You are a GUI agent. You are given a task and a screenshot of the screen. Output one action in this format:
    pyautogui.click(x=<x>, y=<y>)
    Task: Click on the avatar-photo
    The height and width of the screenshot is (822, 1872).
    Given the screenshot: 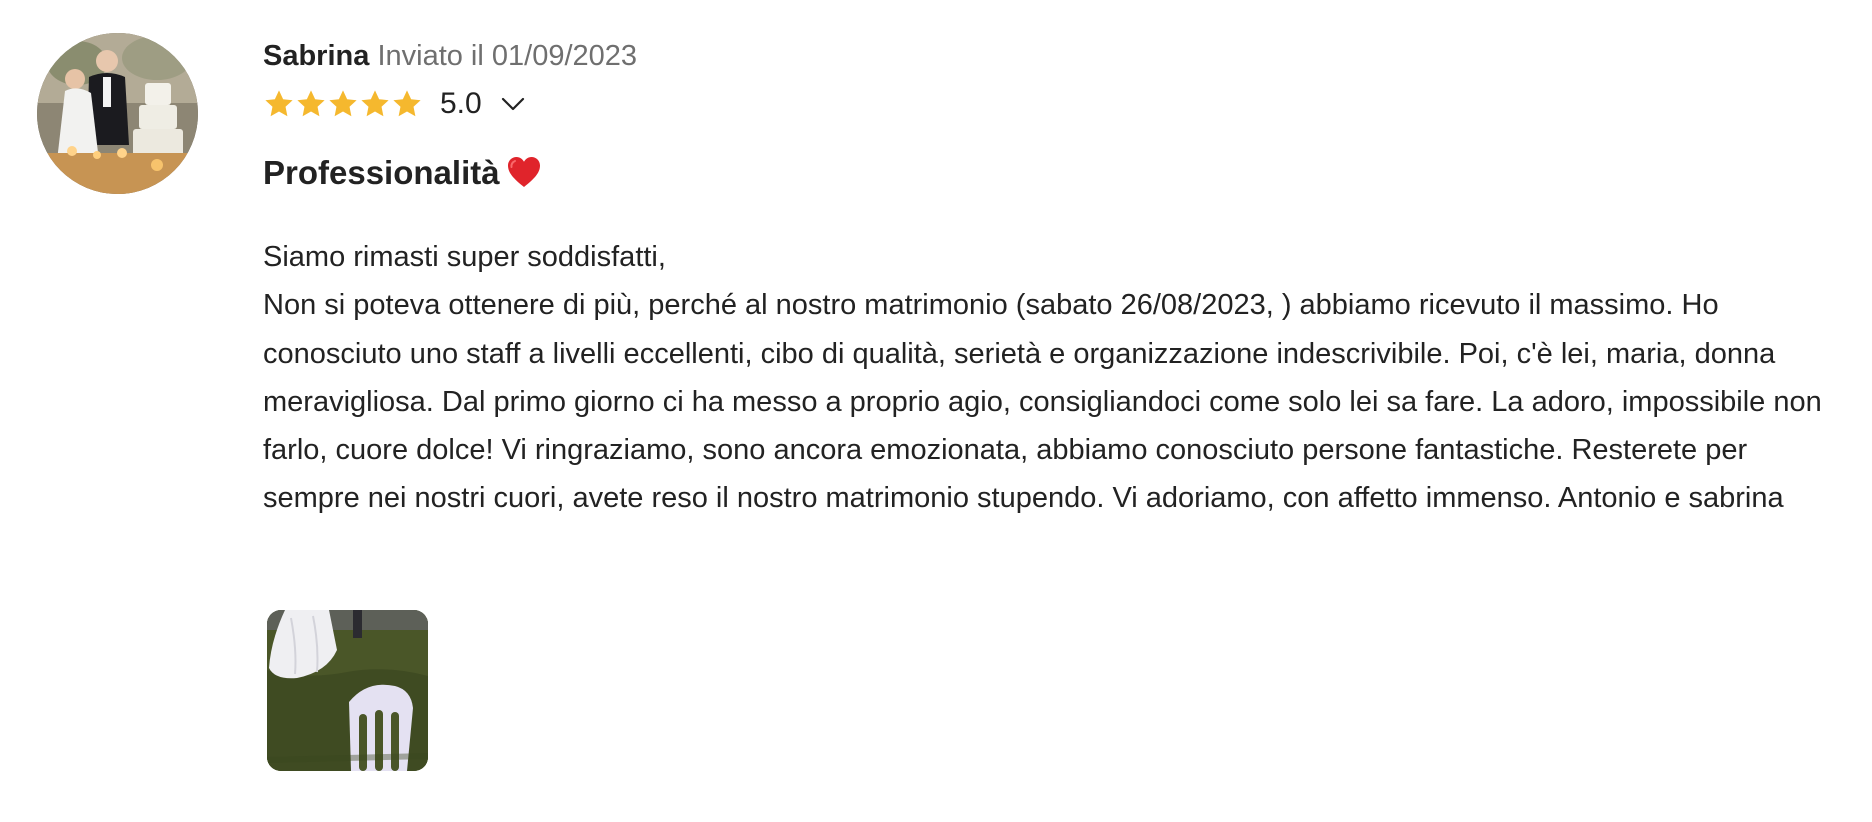 What is the action you would take?
    pyautogui.click(x=117, y=113)
    